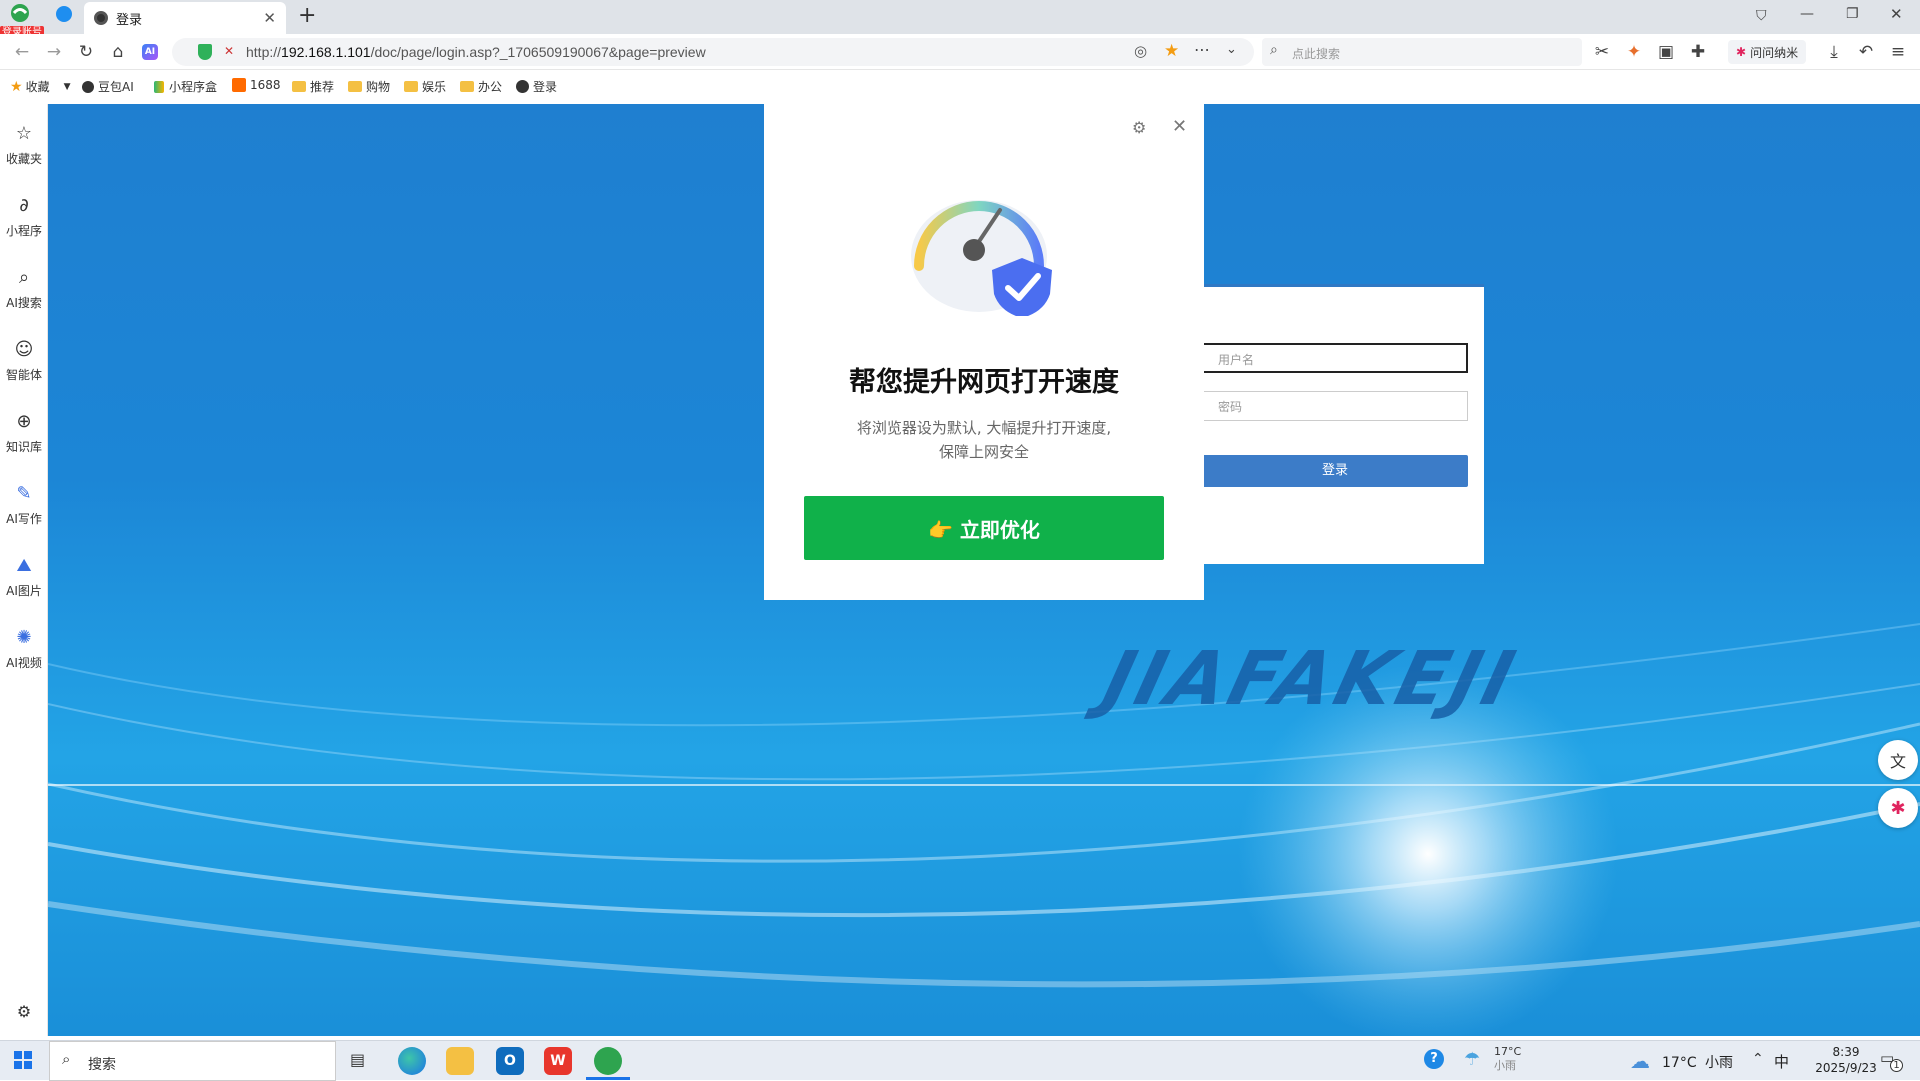 The height and width of the screenshot is (1081, 1920). Describe the element at coordinates (24, 591) in the screenshot. I see `sidebar-item-label: AI图片` at that location.